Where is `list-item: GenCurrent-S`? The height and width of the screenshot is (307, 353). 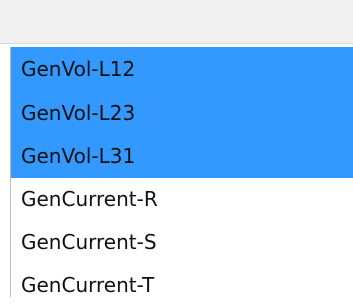
list-item: GenCurrent-S is located at coordinates (182, 242).